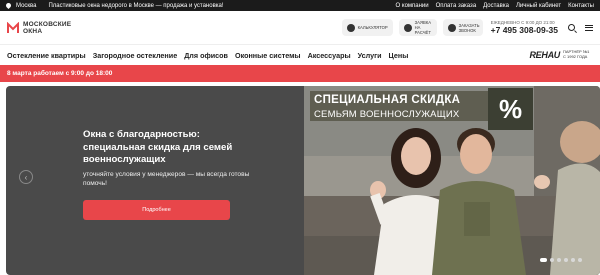  What do you see at coordinates (496, 6) in the screenshot?
I see `top-link-delivery: Доставка` at bounding box center [496, 6].